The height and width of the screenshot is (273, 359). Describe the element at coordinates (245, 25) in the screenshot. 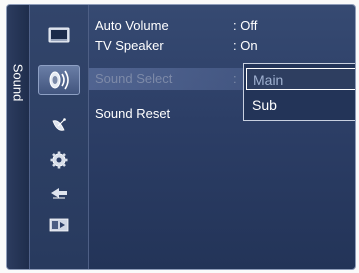

I see `auto-volume-value: : Off` at that location.